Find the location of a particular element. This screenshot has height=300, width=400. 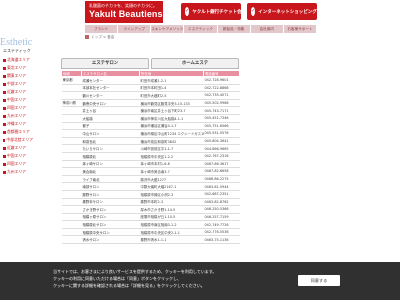

cell-phone: 045-931-5576 is located at coordinates (221, 133).